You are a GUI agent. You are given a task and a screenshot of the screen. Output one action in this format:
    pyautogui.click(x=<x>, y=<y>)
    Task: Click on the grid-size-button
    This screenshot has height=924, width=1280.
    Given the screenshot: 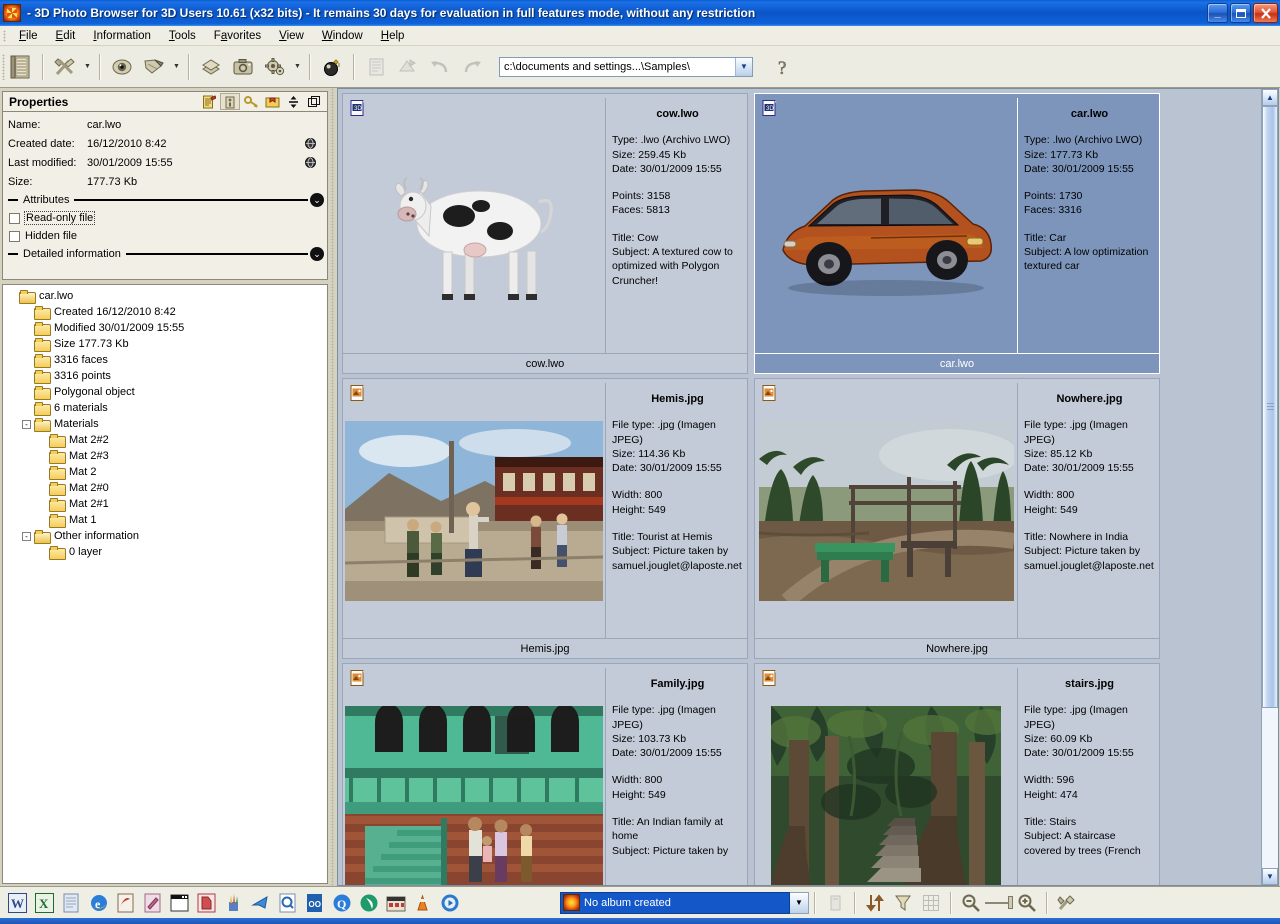 What is the action you would take?
    pyautogui.click(x=931, y=903)
    